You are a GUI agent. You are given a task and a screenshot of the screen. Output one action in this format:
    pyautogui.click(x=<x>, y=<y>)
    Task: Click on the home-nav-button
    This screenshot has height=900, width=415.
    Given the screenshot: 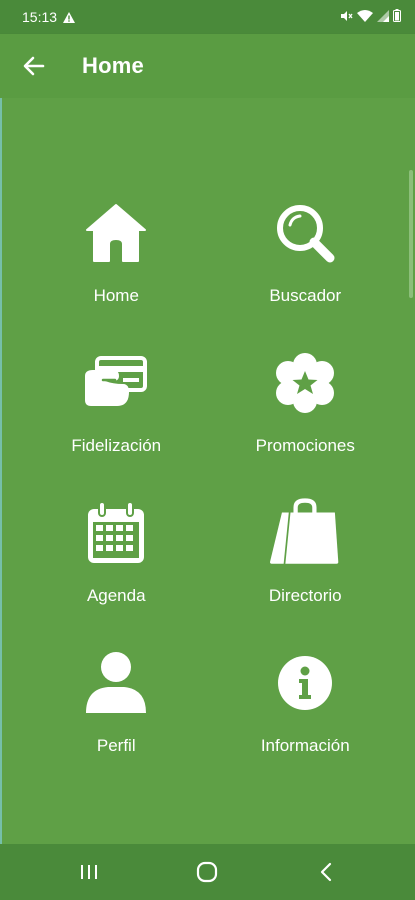 What is the action you would take?
    pyautogui.click(x=207, y=872)
    